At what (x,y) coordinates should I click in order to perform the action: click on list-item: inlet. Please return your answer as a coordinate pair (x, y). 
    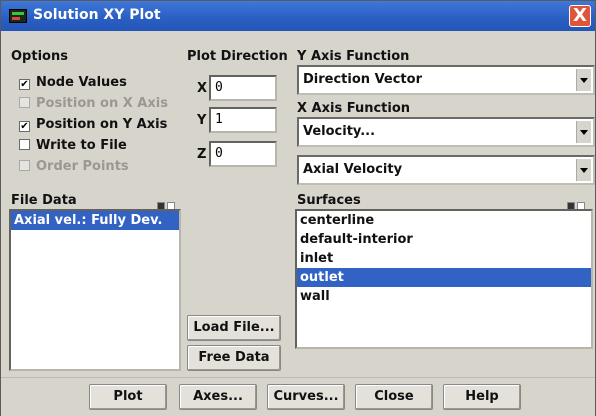
    Looking at the image, I should click on (444, 258).